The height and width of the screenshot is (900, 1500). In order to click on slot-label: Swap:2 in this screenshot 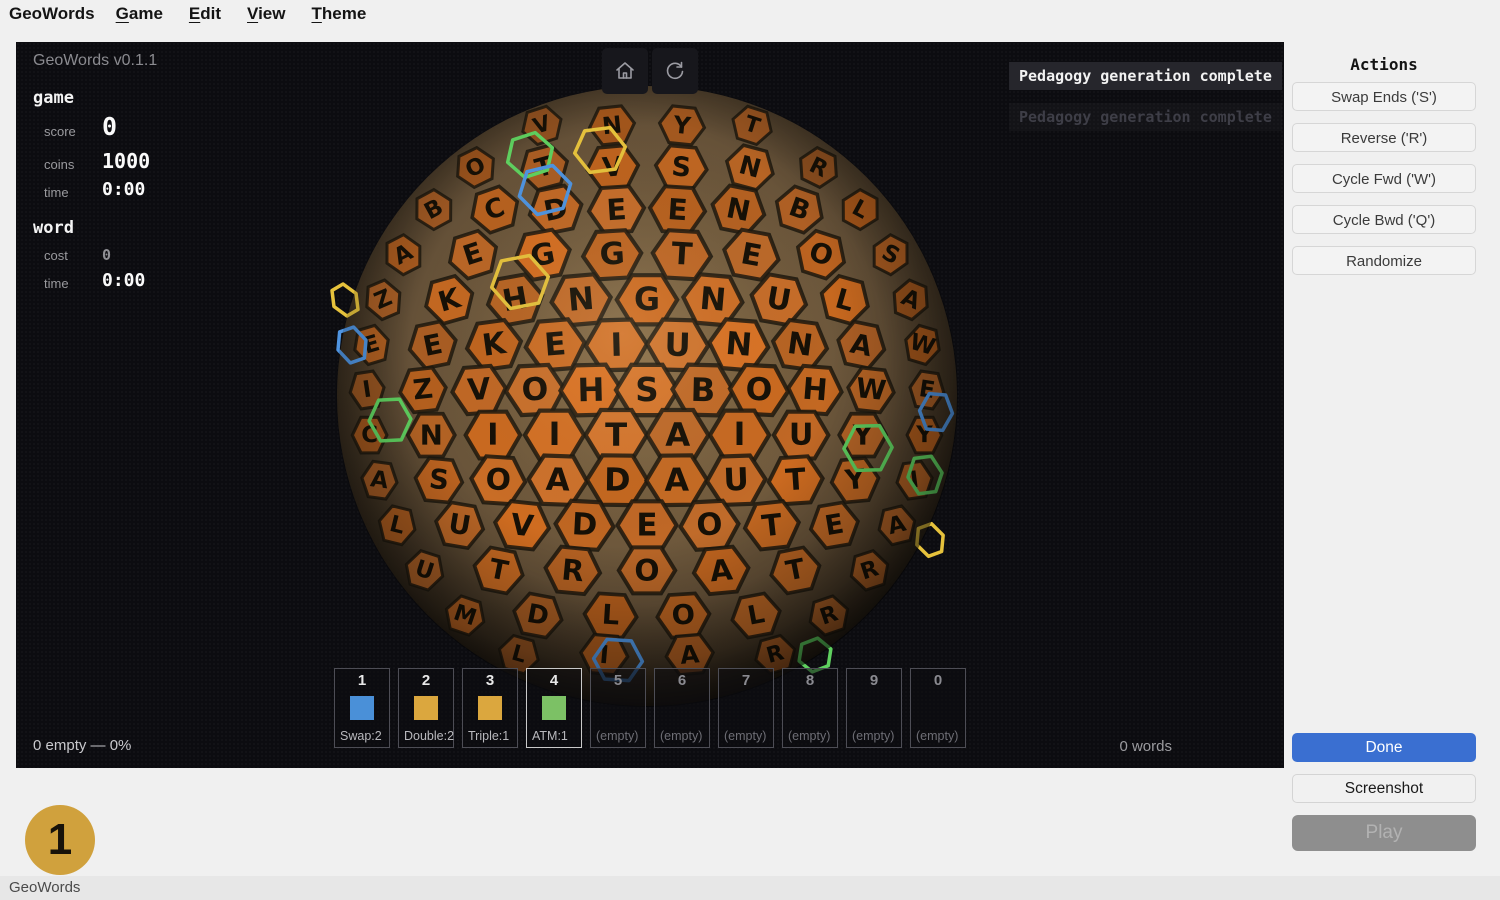, I will do `click(361, 736)`.